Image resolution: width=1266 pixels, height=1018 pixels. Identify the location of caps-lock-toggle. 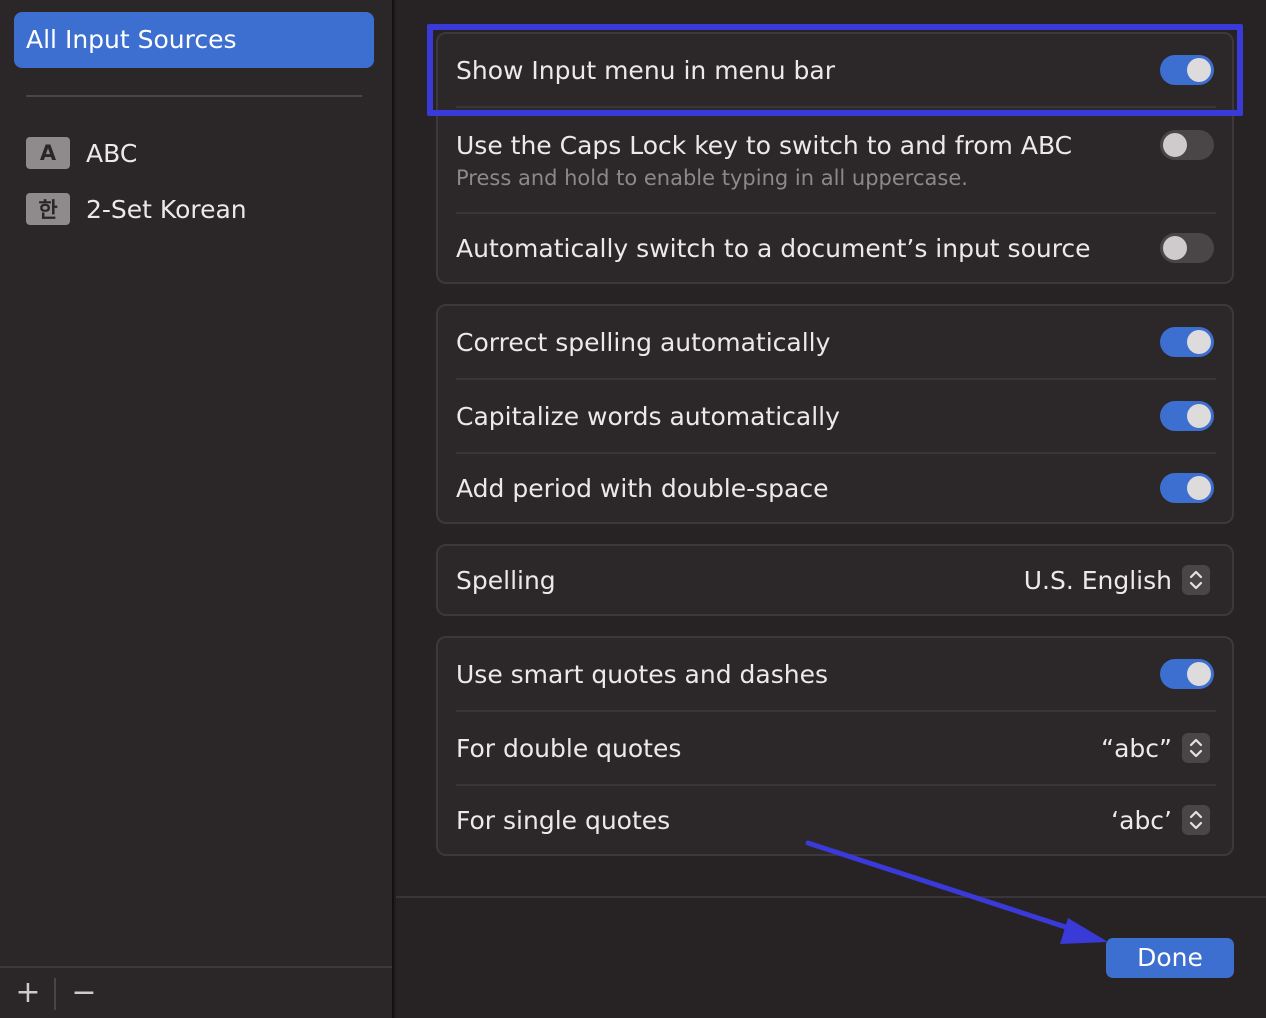
(1187, 145).